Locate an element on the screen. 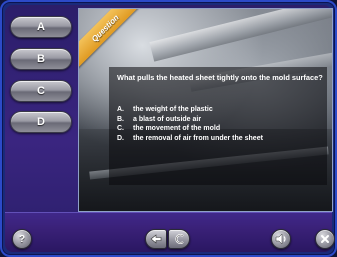 This screenshot has width=337, height=257. answer-button-label: A is located at coordinates (41, 27).